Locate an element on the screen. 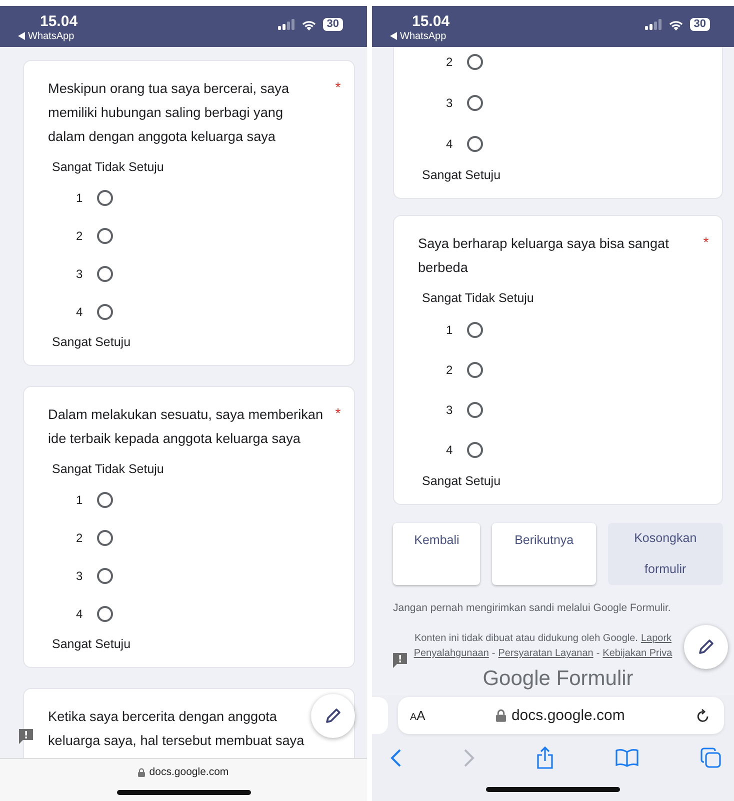 This screenshot has height=801, width=734. edit-button is located at coordinates (706, 647).